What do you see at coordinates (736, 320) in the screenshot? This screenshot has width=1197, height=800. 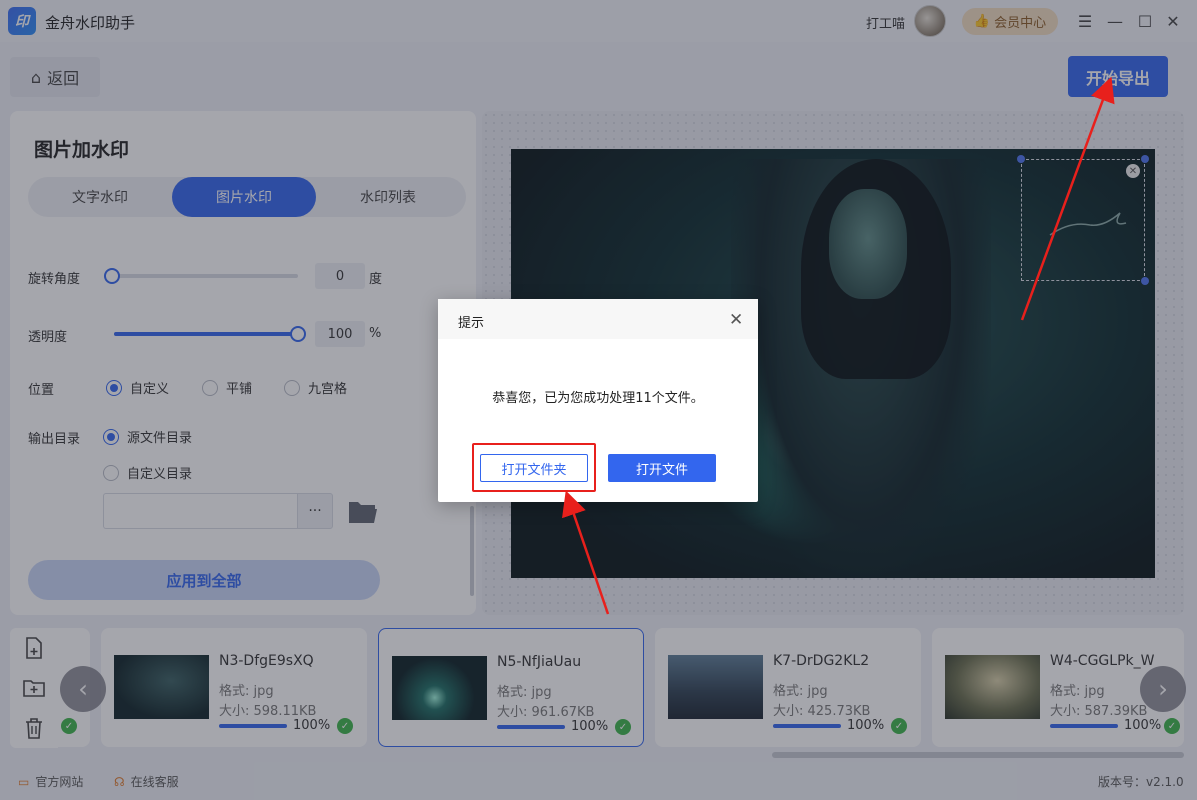 I see `dialog-close-icon: ✕` at bounding box center [736, 320].